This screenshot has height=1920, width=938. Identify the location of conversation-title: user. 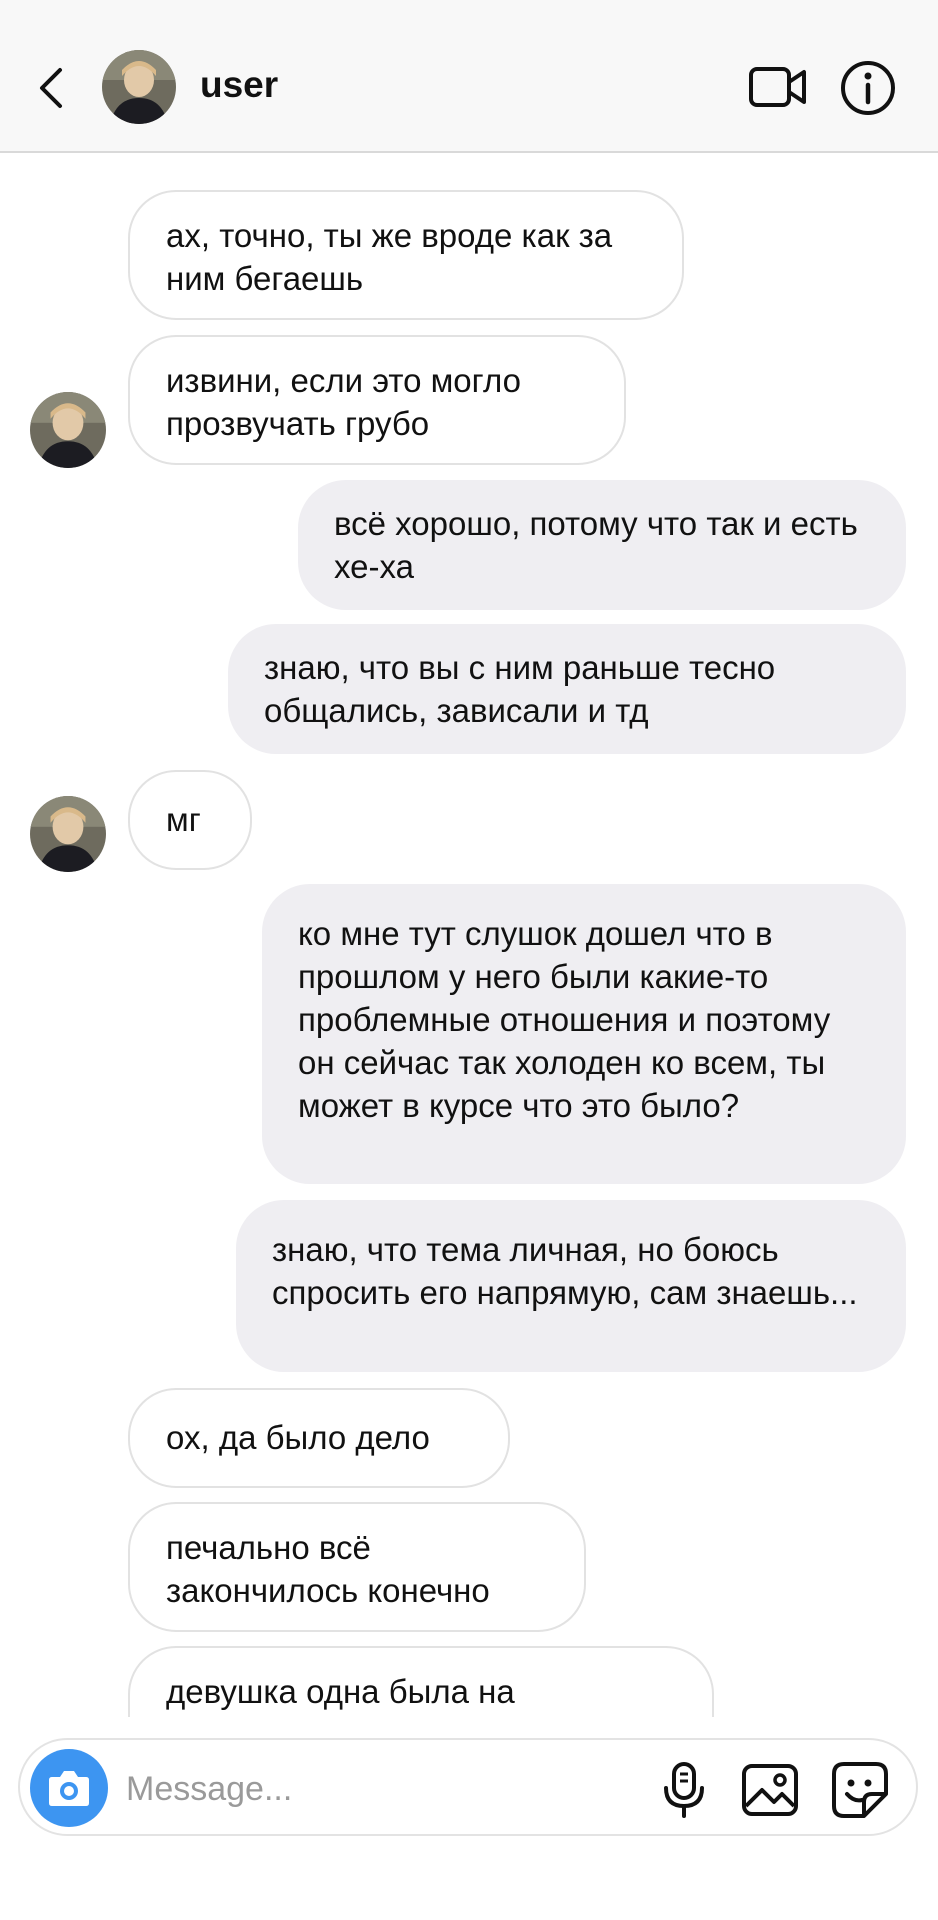
(239, 85).